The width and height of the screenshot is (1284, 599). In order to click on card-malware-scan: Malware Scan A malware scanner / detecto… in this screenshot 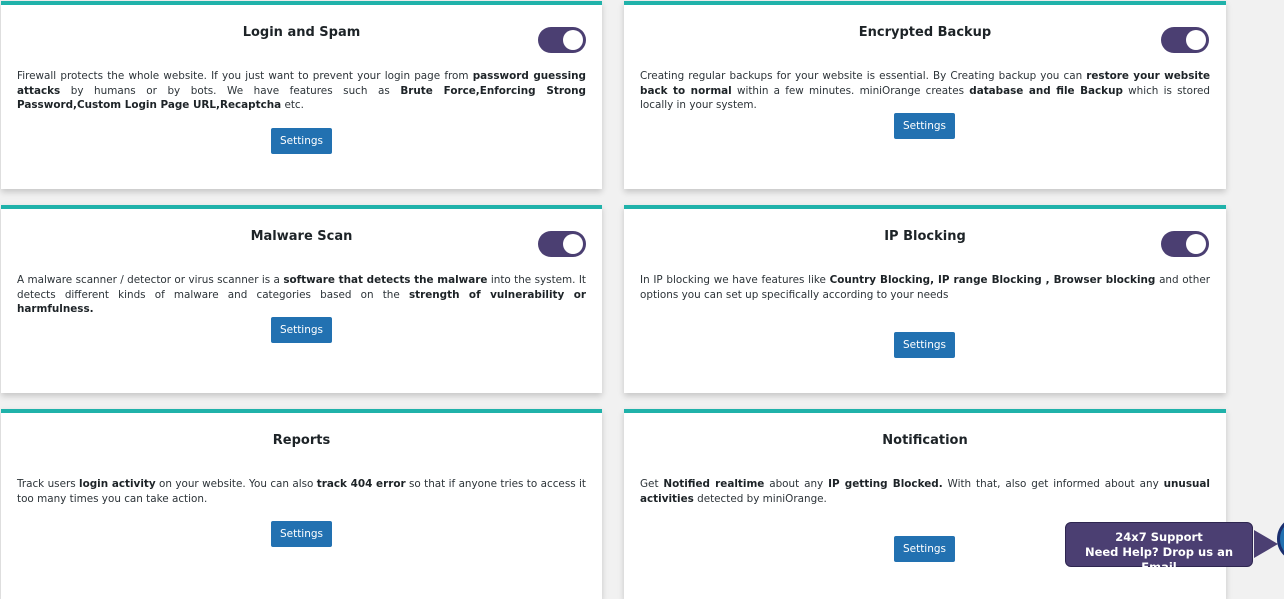, I will do `click(301, 299)`.